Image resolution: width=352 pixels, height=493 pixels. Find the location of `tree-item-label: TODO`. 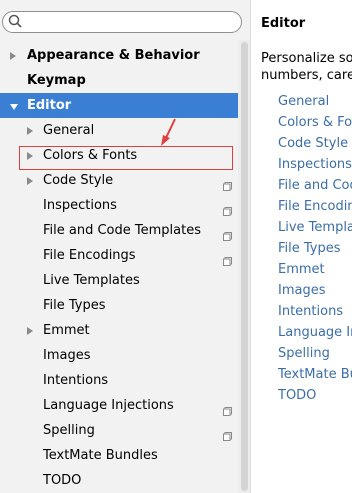

tree-item-label: TODO is located at coordinates (62, 480).